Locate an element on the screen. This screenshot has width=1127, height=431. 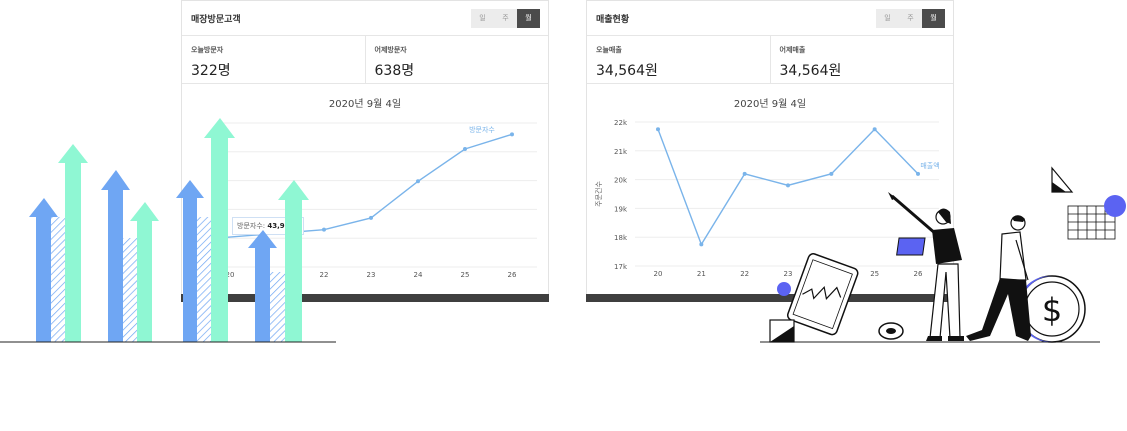
y-tick-label: 18k is located at coordinates (621, 238).